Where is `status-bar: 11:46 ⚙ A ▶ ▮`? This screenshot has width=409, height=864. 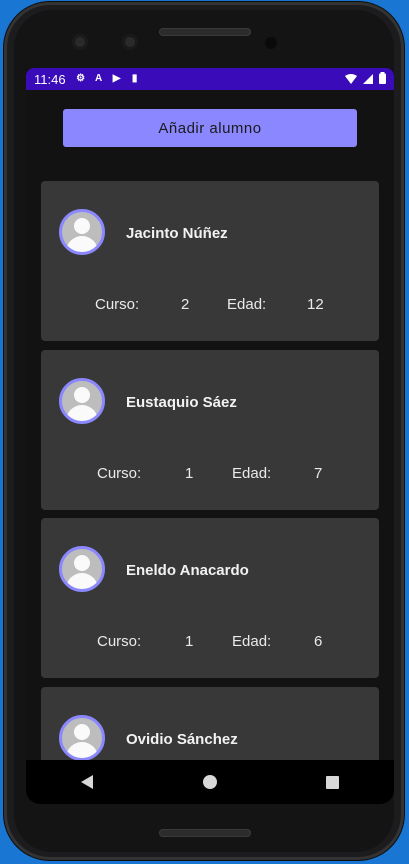
status-bar: 11:46 ⚙ A ▶ ▮ is located at coordinates (210, 79).